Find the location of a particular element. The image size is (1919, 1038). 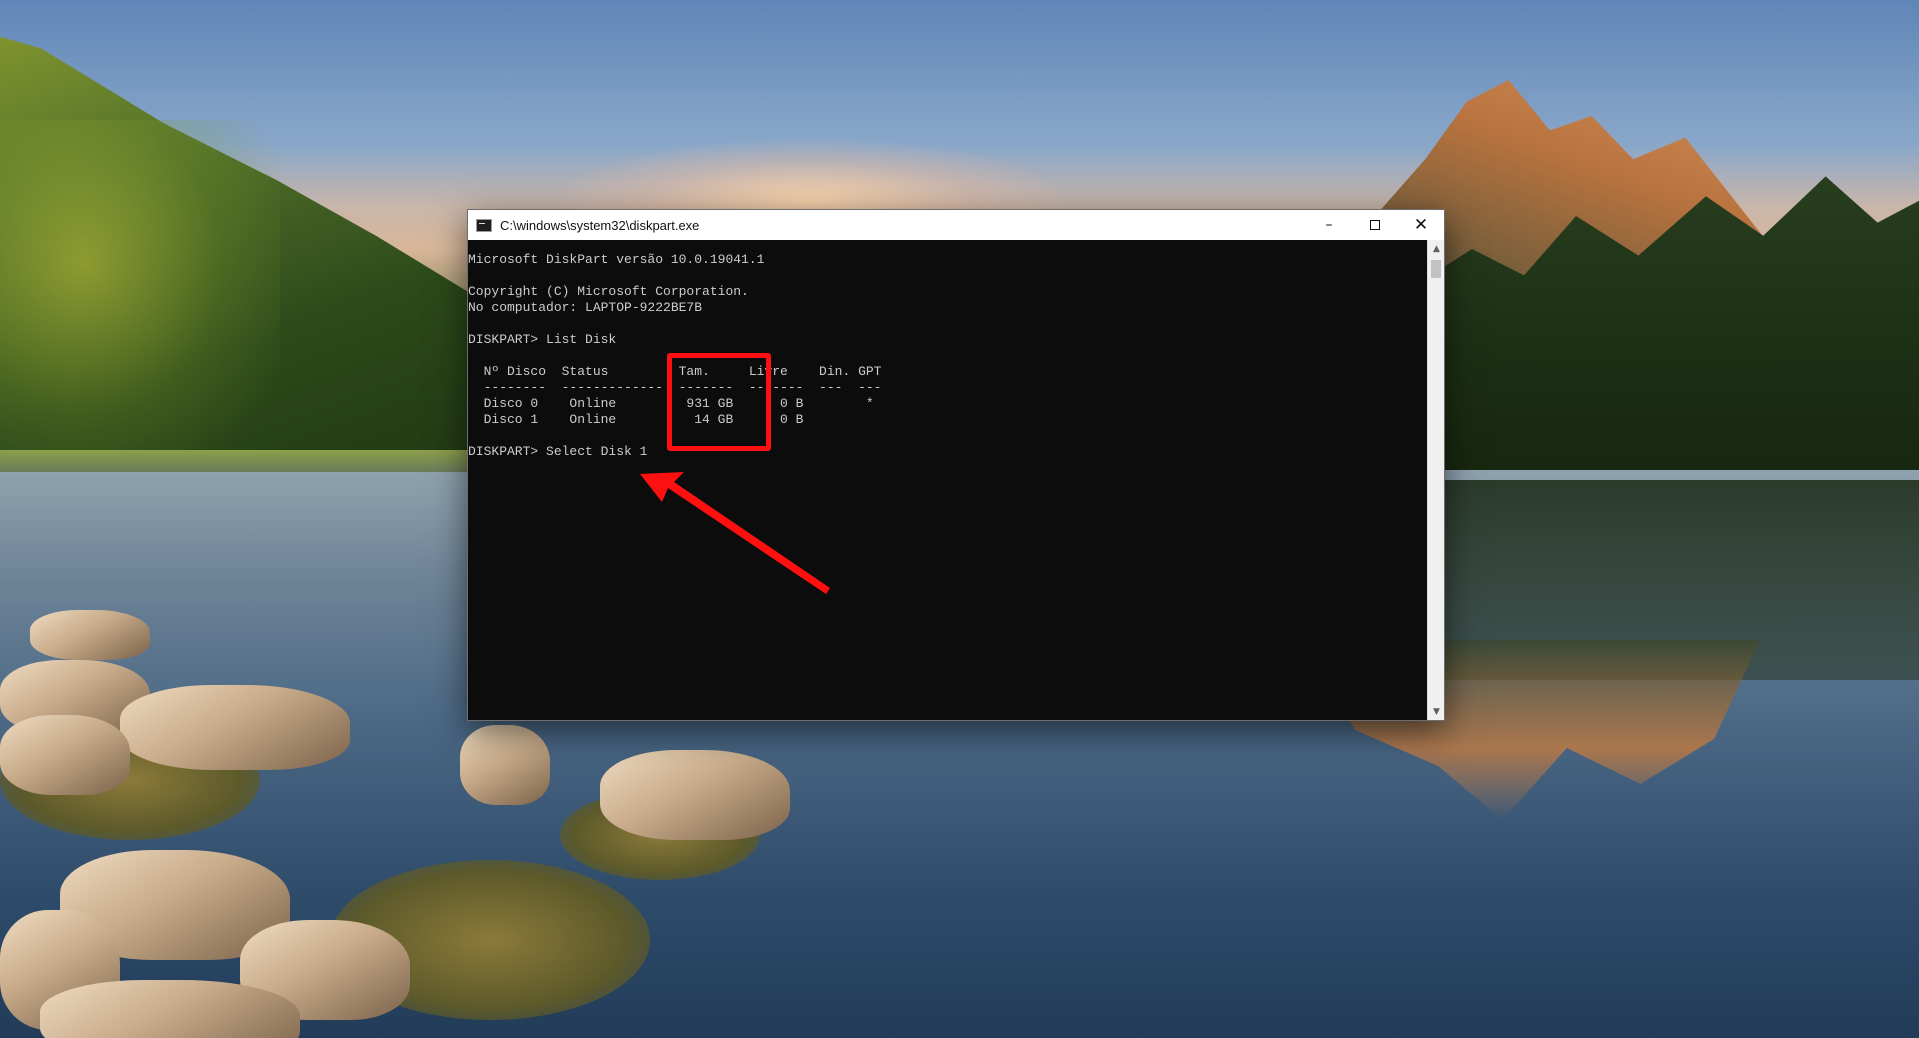

wallpaper-hill-light is located at coordinates (140, 300).